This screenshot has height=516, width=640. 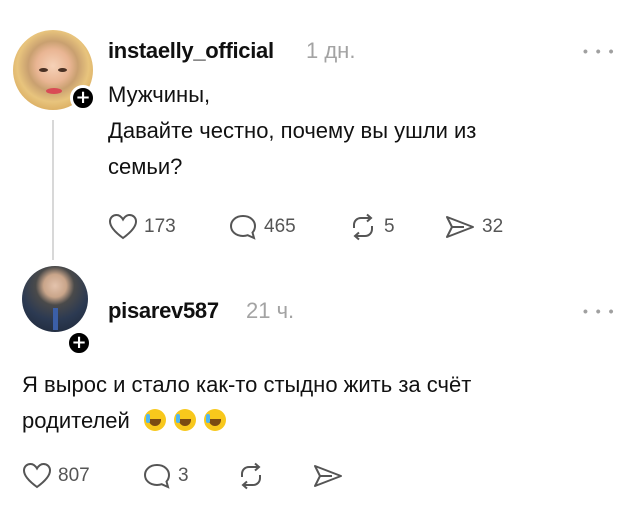 I want to click on reply-like-count: 807, so click(x=74, y=475).